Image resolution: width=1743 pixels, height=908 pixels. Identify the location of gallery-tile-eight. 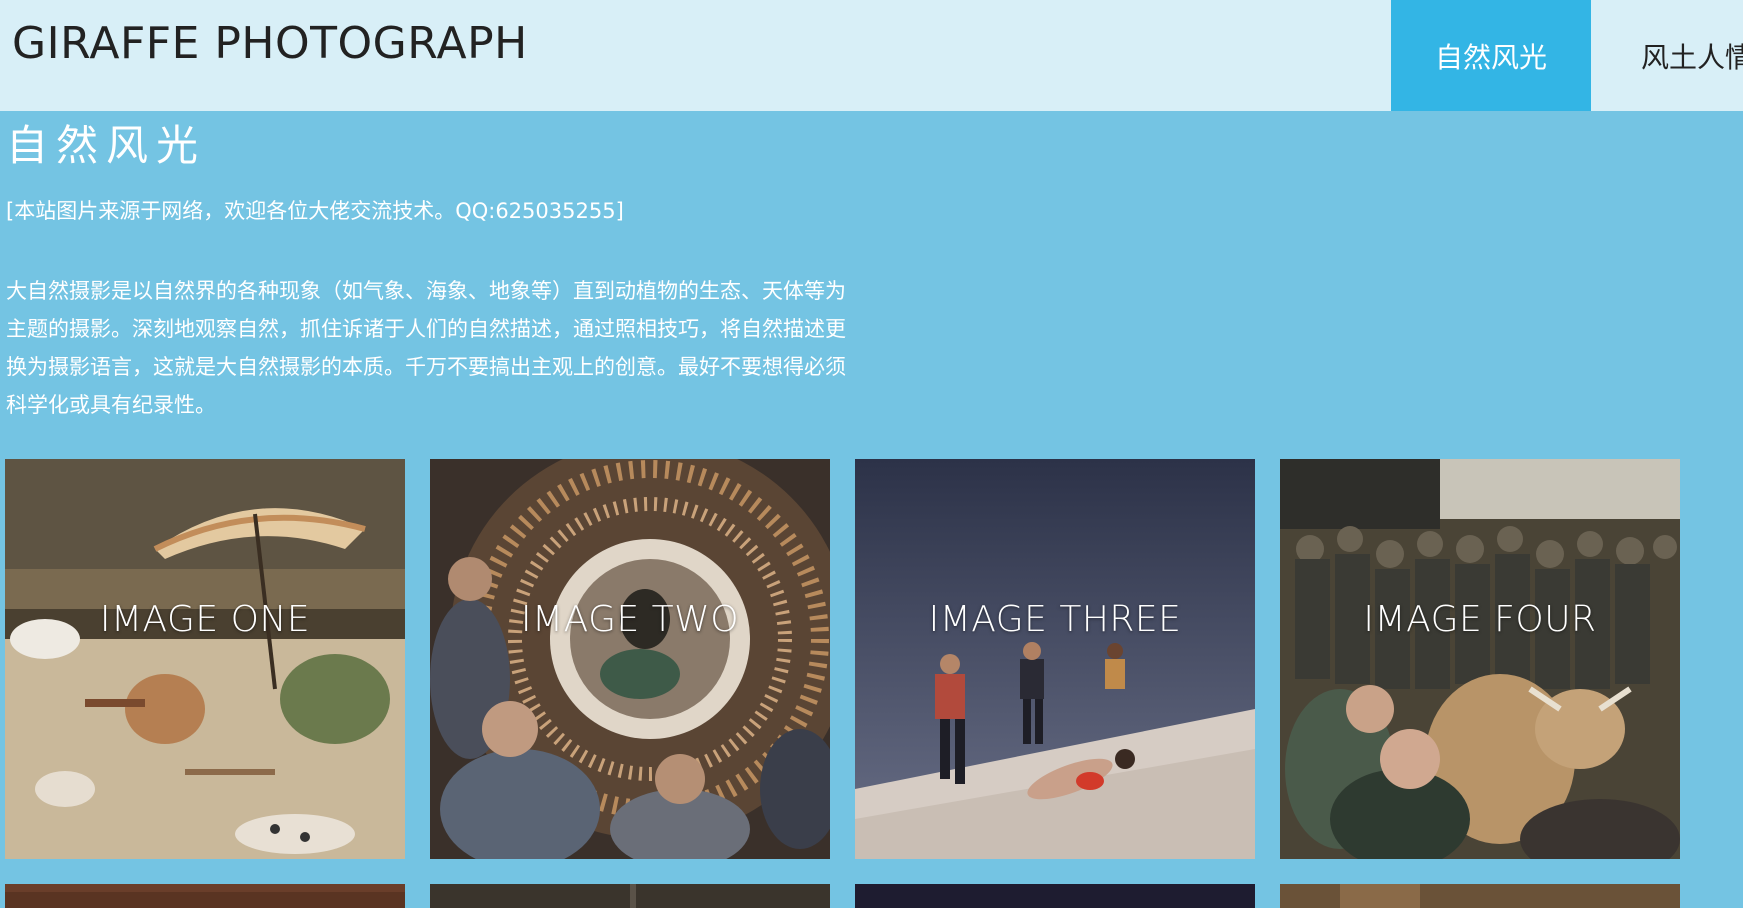
(1480, 896).